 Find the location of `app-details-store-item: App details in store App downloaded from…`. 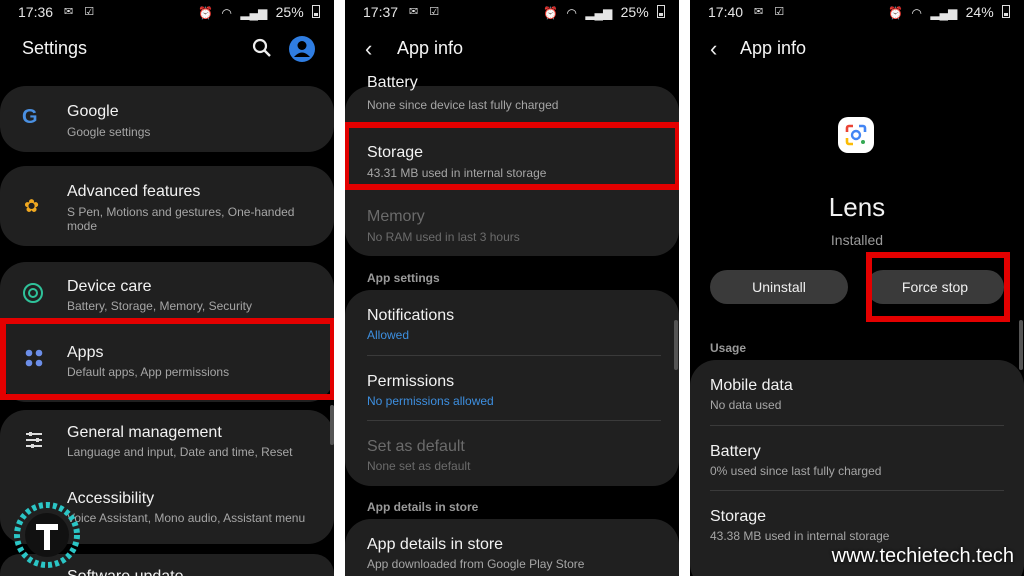

app-details-store-item: App details in store App downloaded from… is located at coordinates (512, 547).